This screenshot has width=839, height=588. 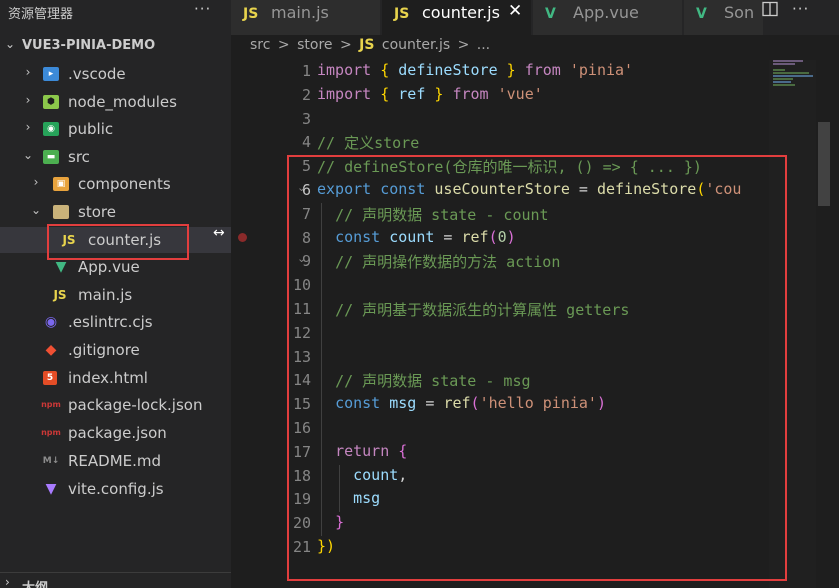 I want to click on scrollbar-thumb, so click(x=824, y=164).